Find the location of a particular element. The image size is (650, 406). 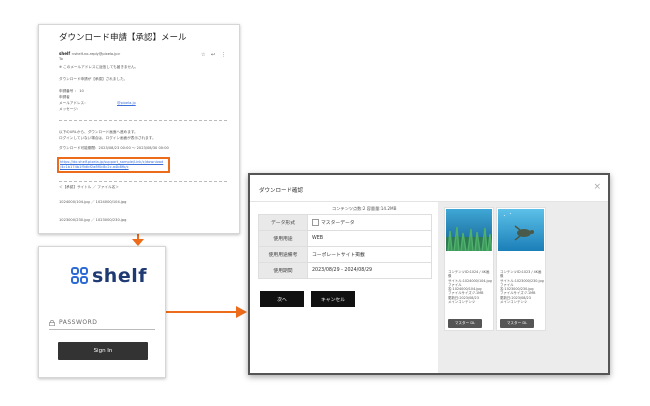

shelf-logo: shelf is located at coordinates (109, 276).